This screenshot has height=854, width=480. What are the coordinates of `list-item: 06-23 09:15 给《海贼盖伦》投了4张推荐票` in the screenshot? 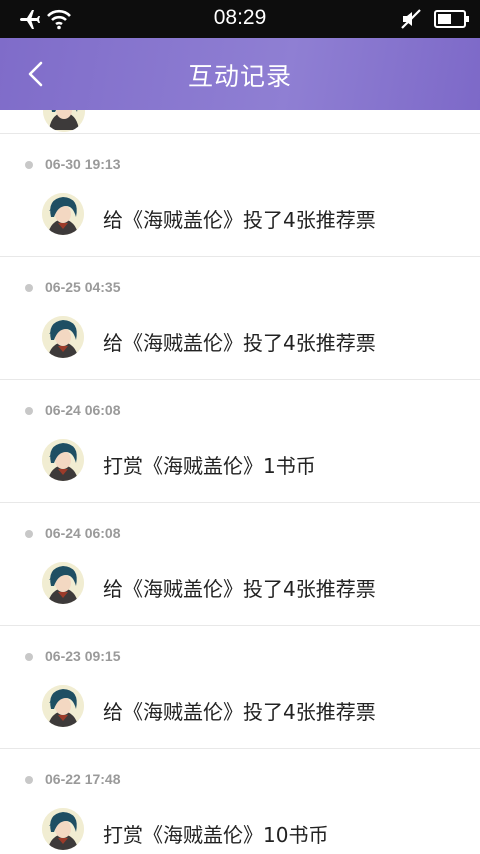 It's located at (240, 687).